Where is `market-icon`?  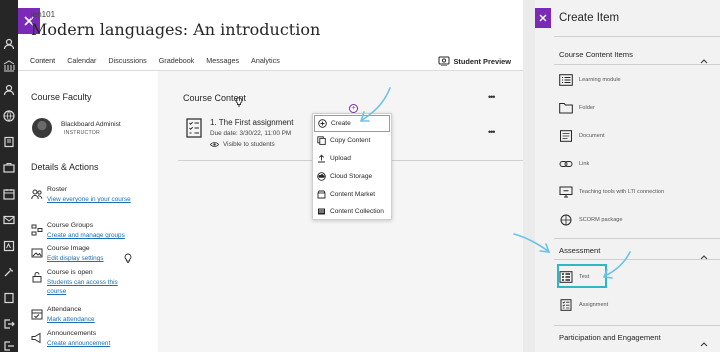 market-icon is located at coordinates (321, 194).